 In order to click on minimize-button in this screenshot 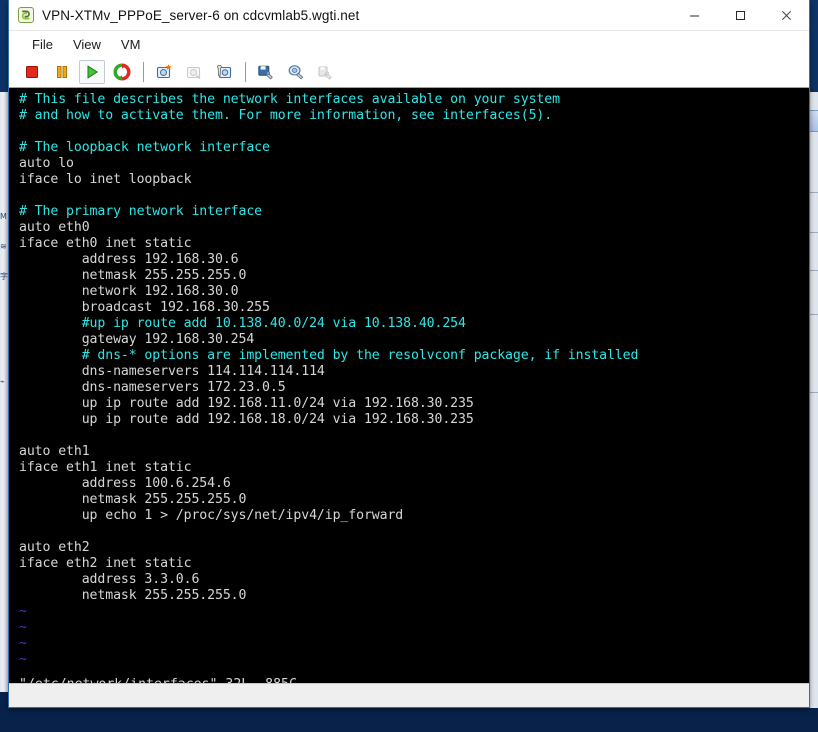, I will do `click(694, 15)`.